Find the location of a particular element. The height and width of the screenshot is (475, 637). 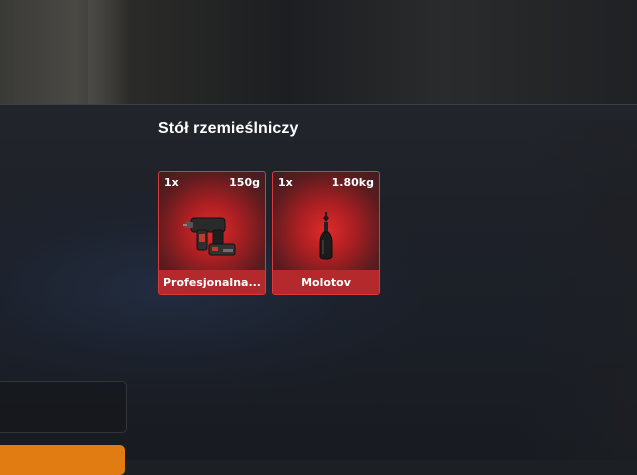

crafting-table-title: Stół rzemieślniczy is located at coordinates (228, 128).